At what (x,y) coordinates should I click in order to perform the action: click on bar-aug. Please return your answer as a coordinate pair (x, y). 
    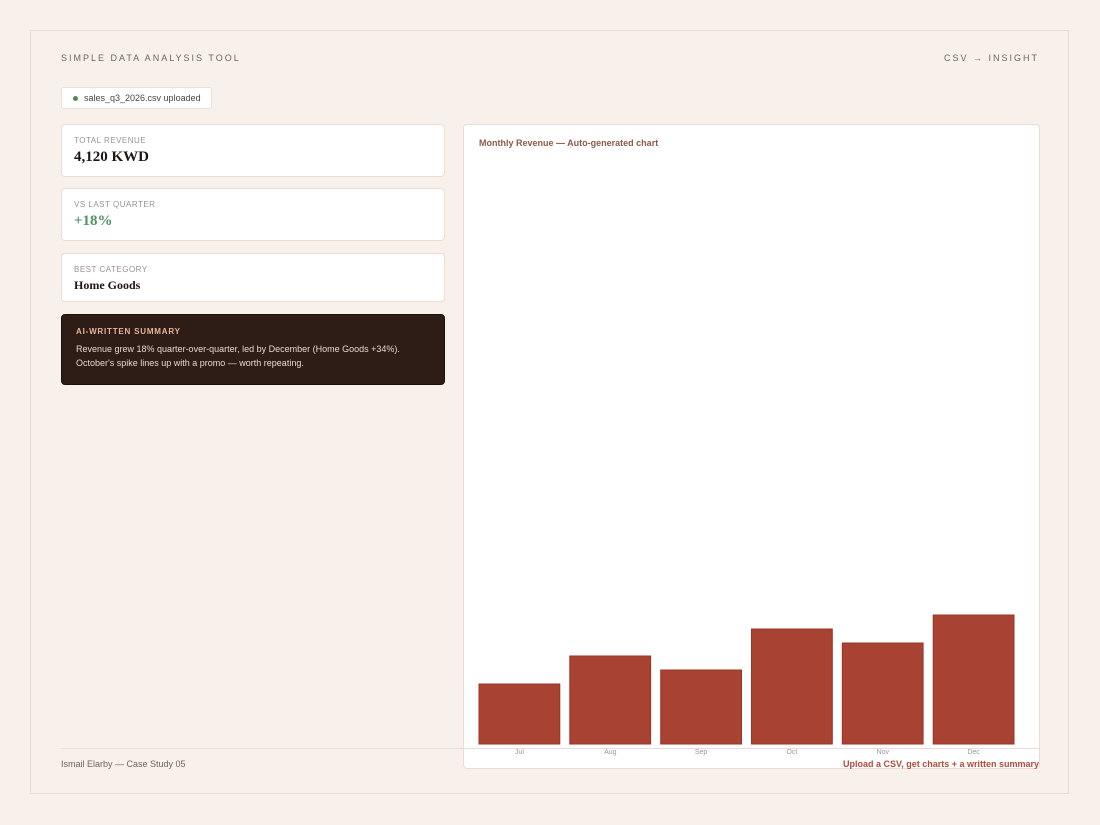
    Looking at the image, I should click on (610, 700).